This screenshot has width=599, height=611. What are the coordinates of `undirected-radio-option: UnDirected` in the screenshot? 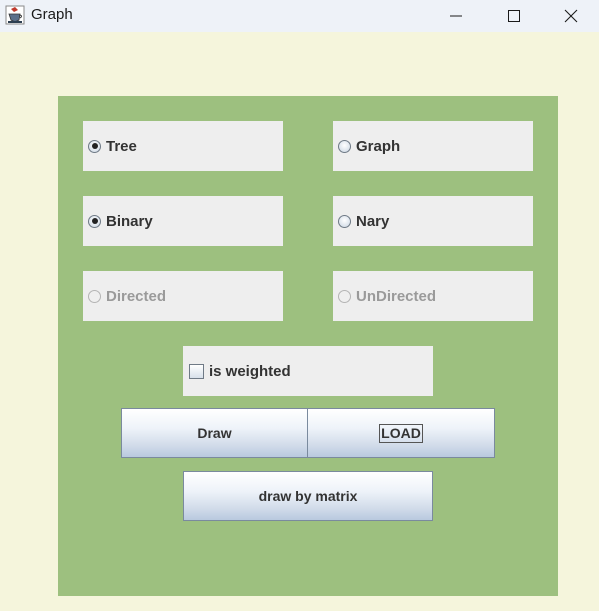 It's located at (433, 296).